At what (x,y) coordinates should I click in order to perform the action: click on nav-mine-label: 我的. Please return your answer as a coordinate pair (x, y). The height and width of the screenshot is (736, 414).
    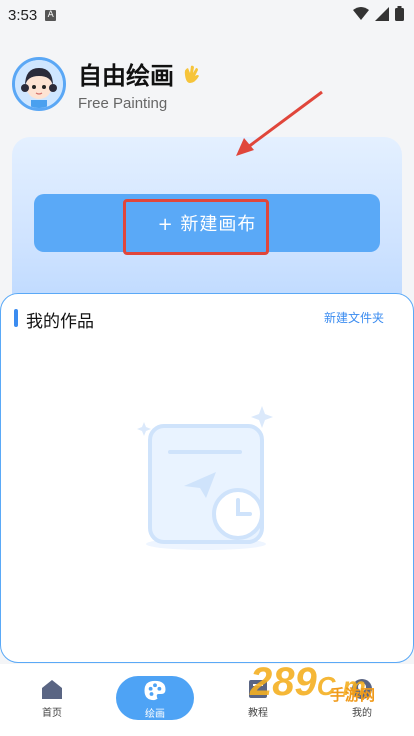
    Looking at the image, I should click on (362, 713).